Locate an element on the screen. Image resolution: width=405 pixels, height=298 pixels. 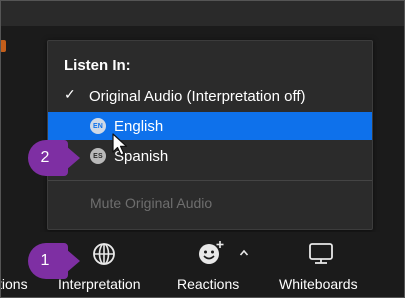
checkmark-icon: ✓ is located at coordinates (70, 94).